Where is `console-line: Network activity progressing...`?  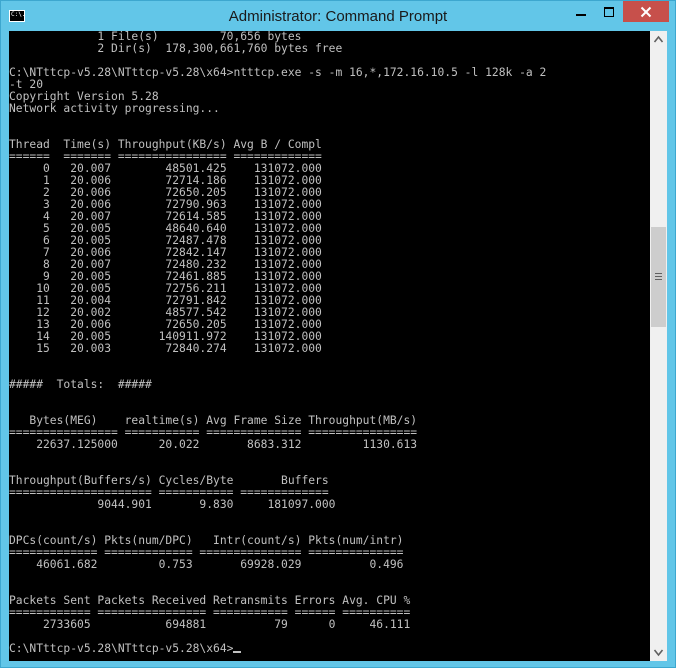 console-line: Network activity progressing... is located at coordinates (114, 108).